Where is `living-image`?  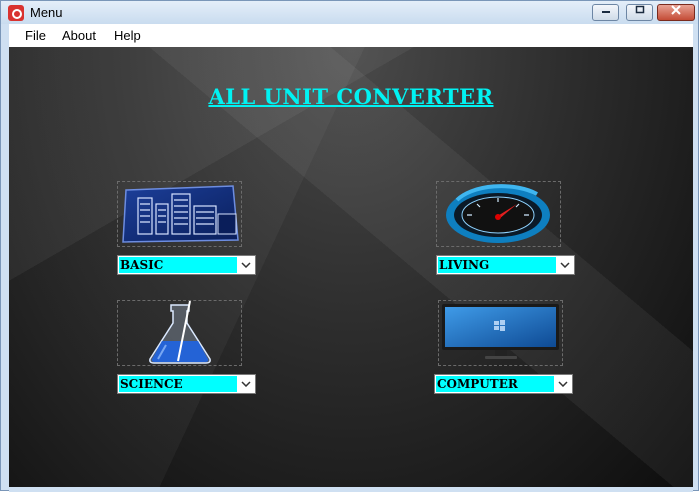 living-image is located at coordinates (498, 214).